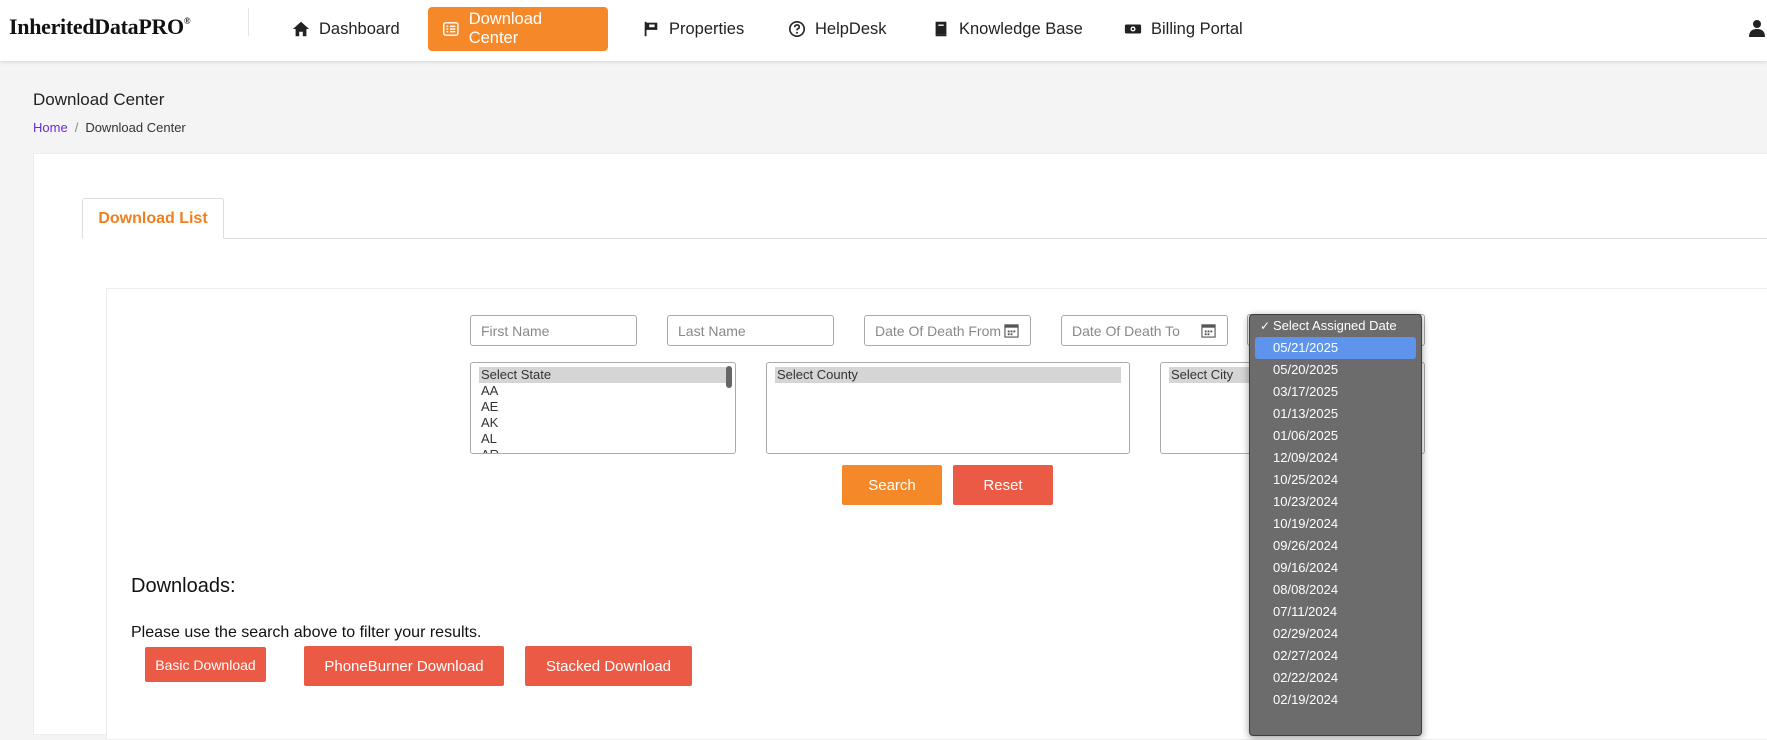 Image resolution: width=1767 pixels, height=740 pixels. I want to click on assigned-date-option: 08/08/2024, so click(1335, 590).